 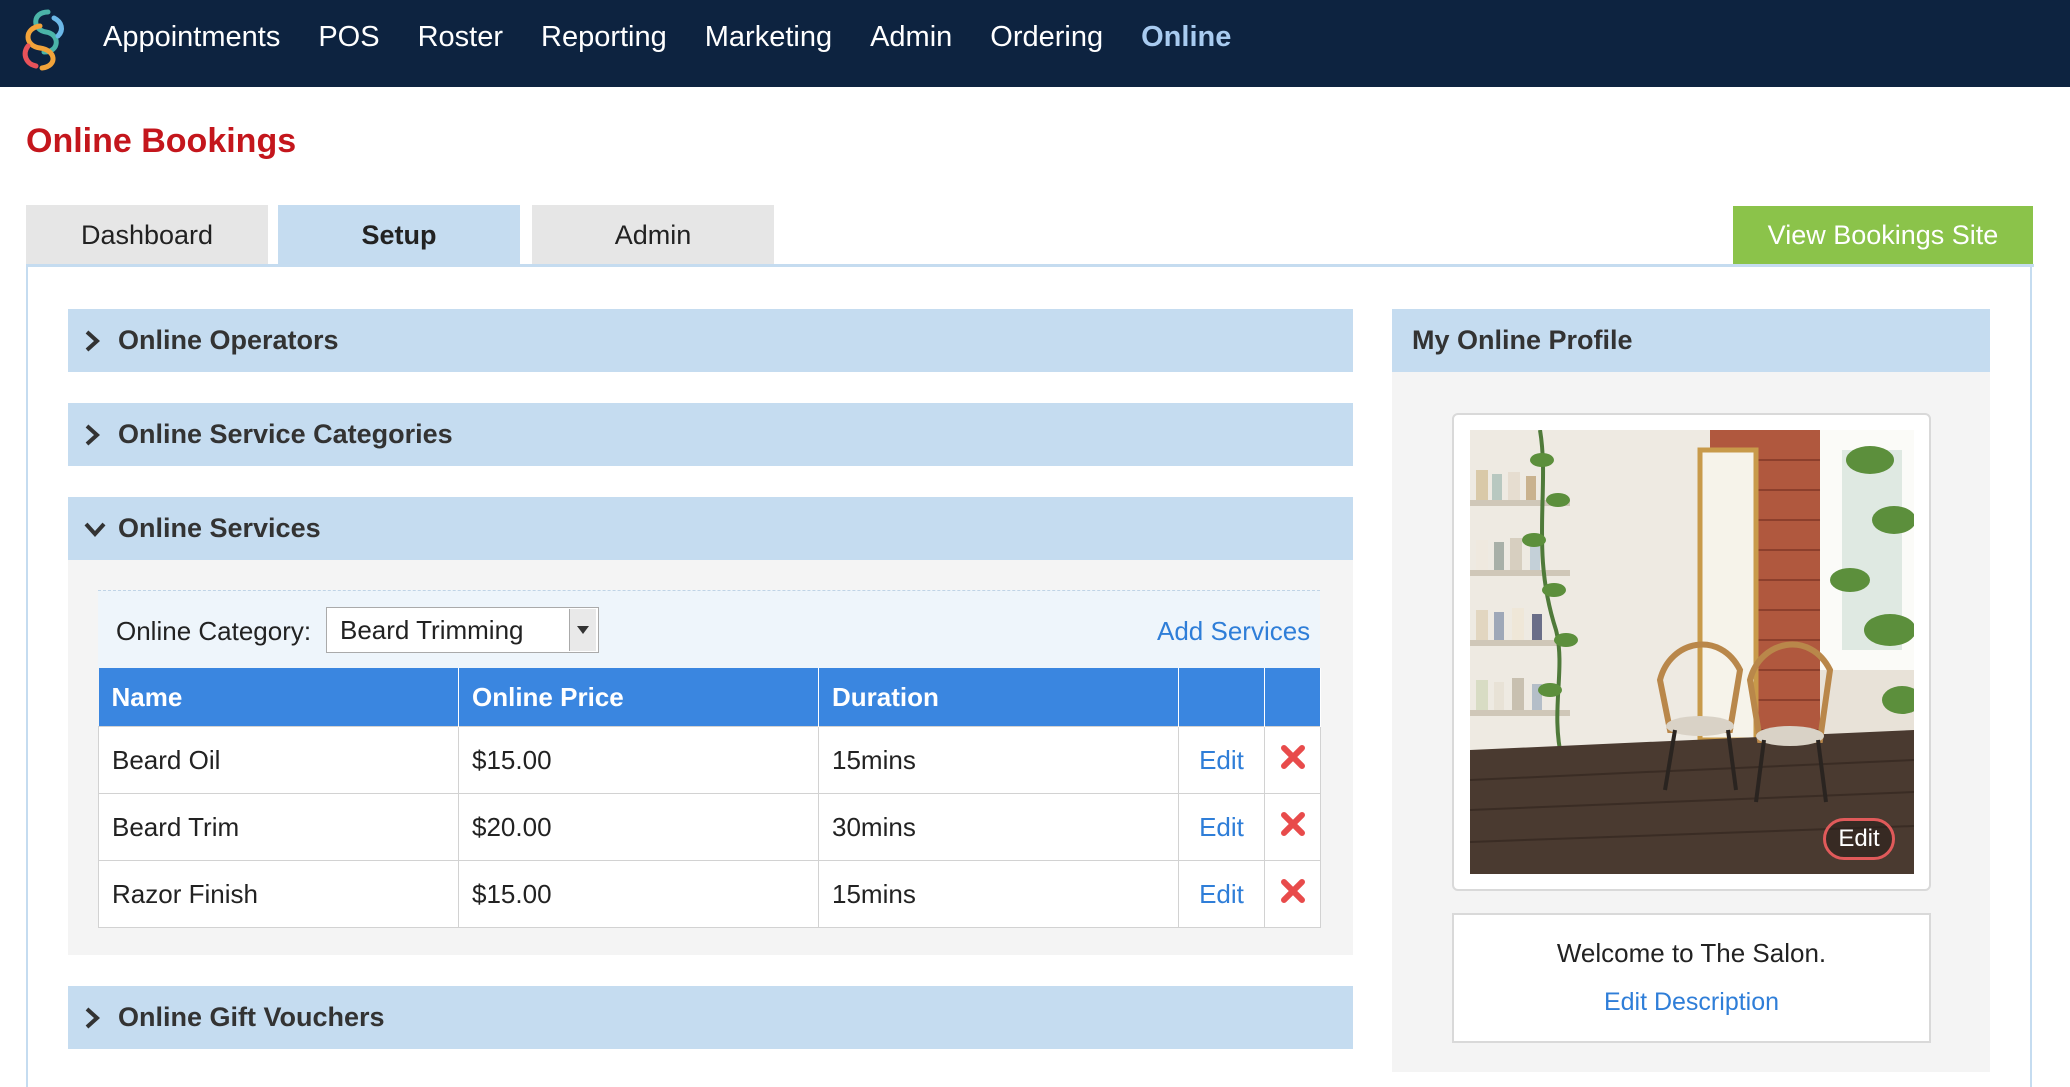 What do you see at coordinates (278, 760) in the screenshot?
I see `service-name: Beard Oil` at bounding box center [278, 760].